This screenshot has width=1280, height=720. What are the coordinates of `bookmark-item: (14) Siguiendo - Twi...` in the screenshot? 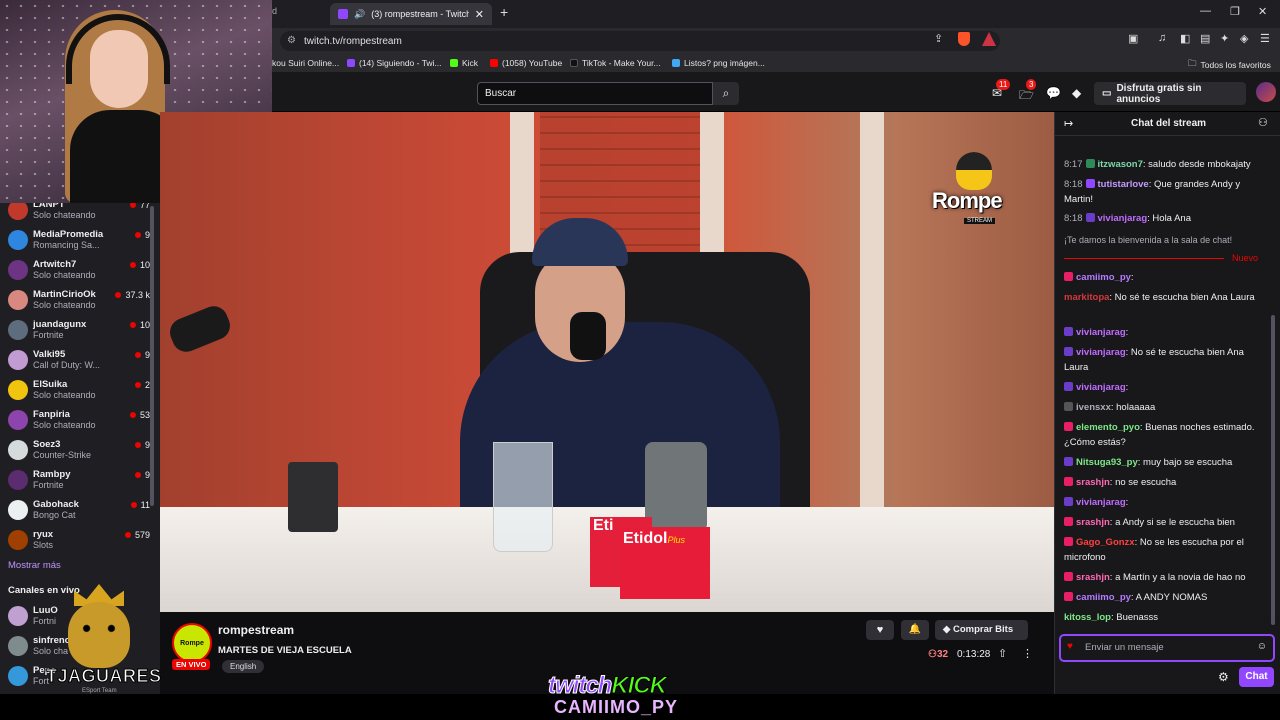 It's located at (394, 63).